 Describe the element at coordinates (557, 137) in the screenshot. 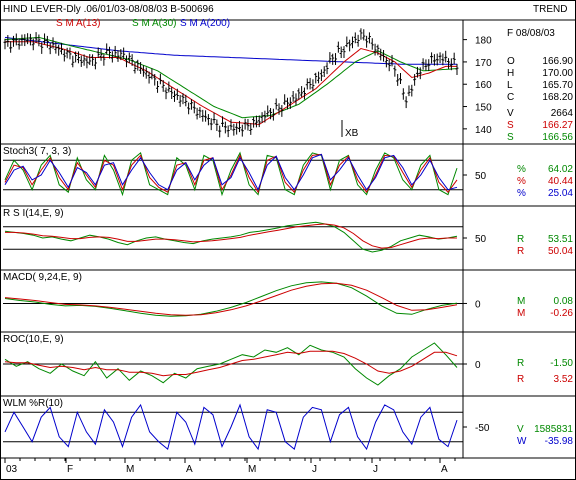

I see `readout-value: 166.56` at that location.